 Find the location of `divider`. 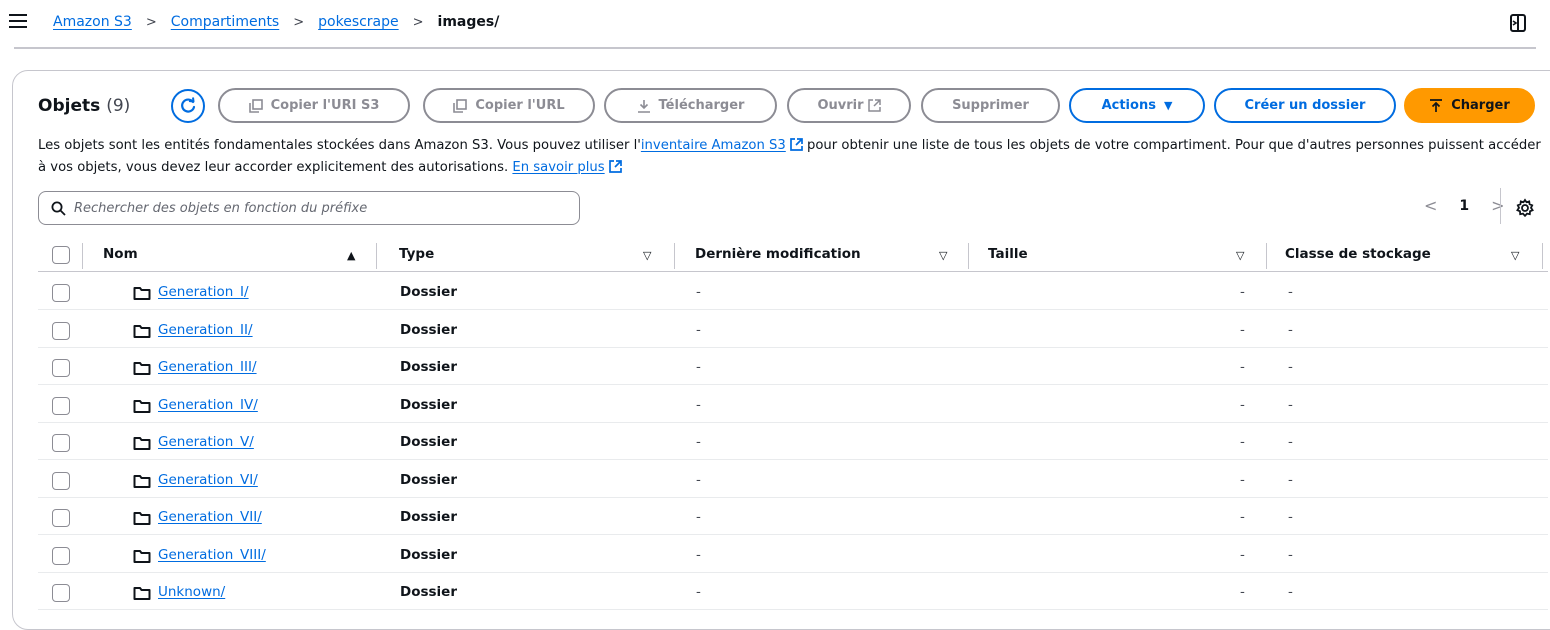

divider is located at coordinates (1500, 206).